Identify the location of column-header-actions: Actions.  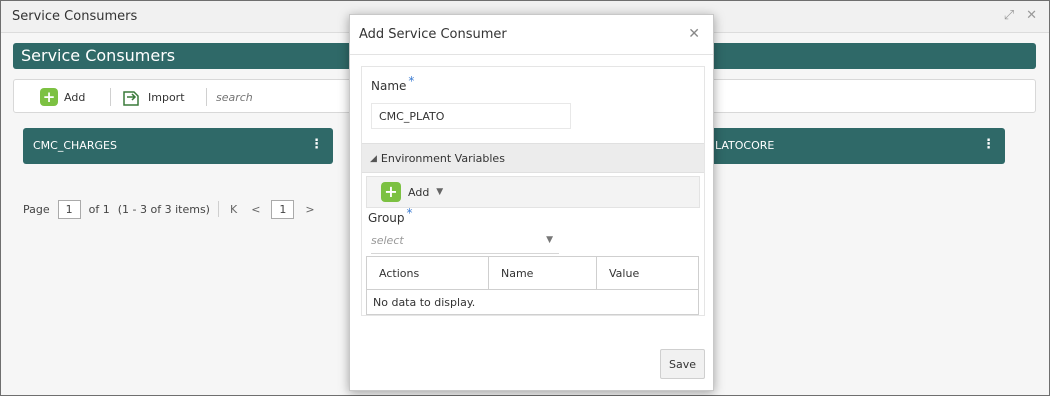
(427, 273).